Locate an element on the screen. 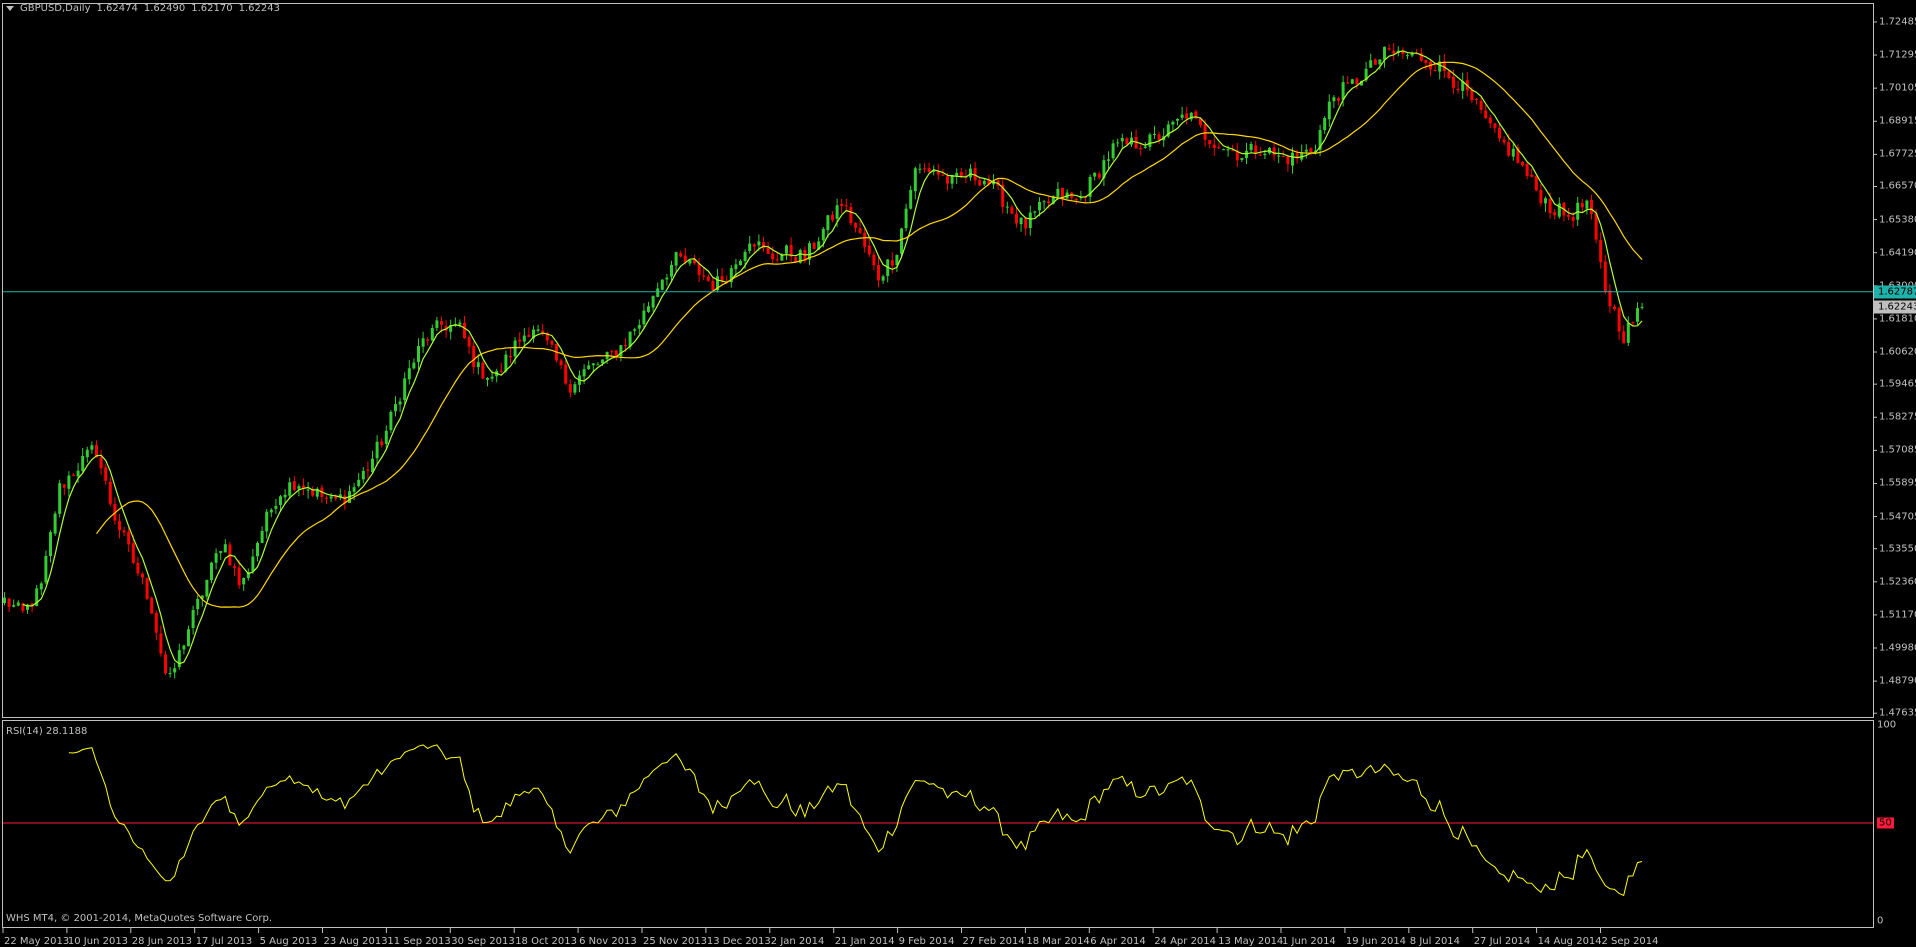  date-axis-label: 5 Aug 2013 is located at coordinates (288, 941).